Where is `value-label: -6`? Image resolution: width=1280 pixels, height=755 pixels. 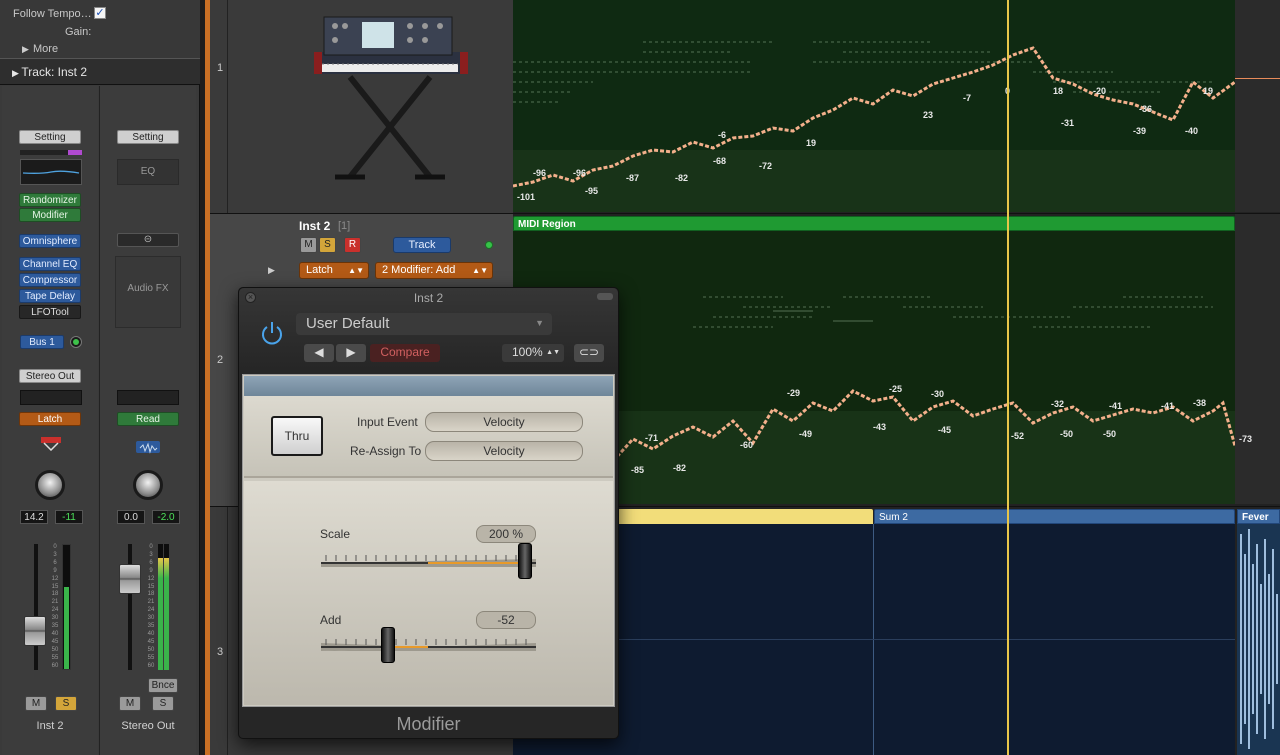 value-label: -6 is located at coordinates (722, 135).